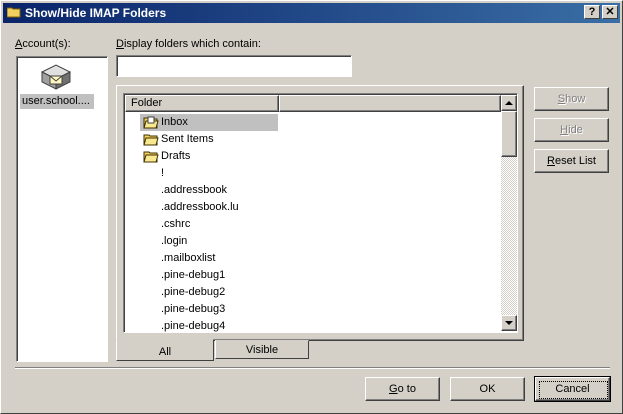 This screenshot has width=623, height=414. I want to click on folder-row: .mailboxlist, so click(312, 258).